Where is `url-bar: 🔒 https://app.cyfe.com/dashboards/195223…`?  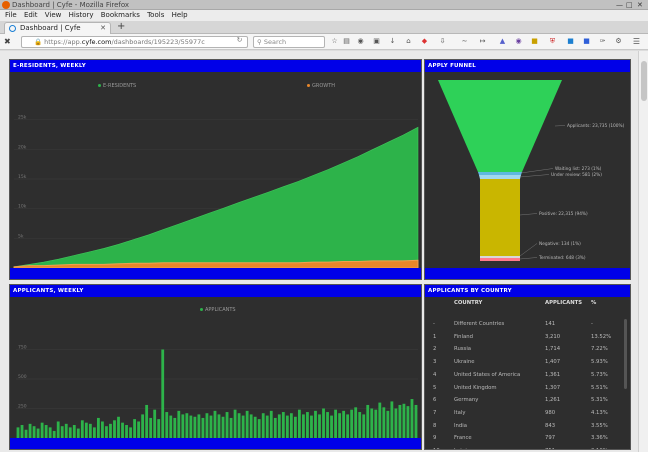
url-bar: 🔒 https://app.cyfe.com/dashboards/195223… is located at coordinates (134, 42).